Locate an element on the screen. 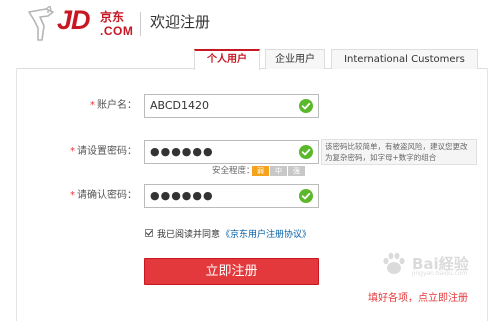 The height and width of the screenshot is (321, 500). password-value: ●●●●●● is located at coordinates (182, 151).